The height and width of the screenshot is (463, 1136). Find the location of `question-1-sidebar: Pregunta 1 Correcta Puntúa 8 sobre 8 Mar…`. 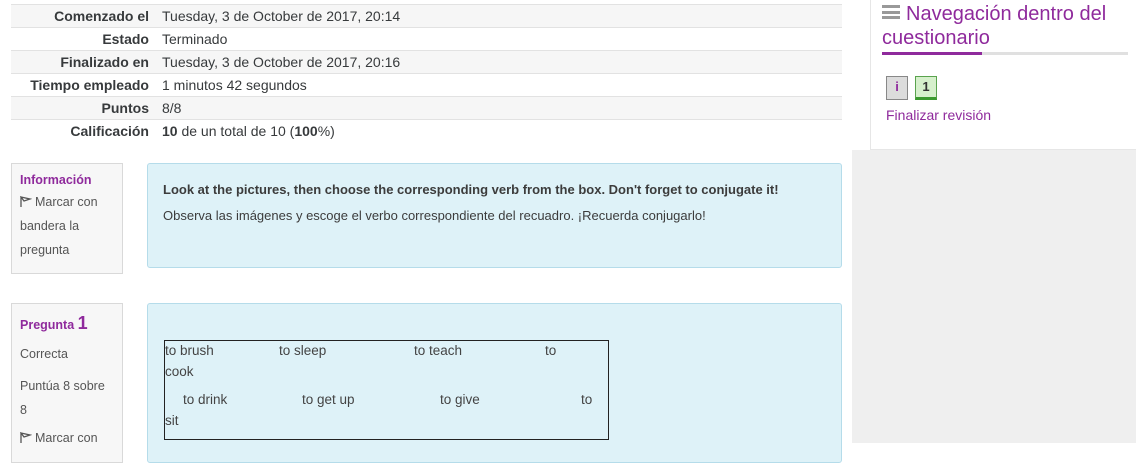

question-1-sidebar: Pregunta 1 Correcta Puntúa 8 sobre 8 Mar… is located at coordinates (67, 383).